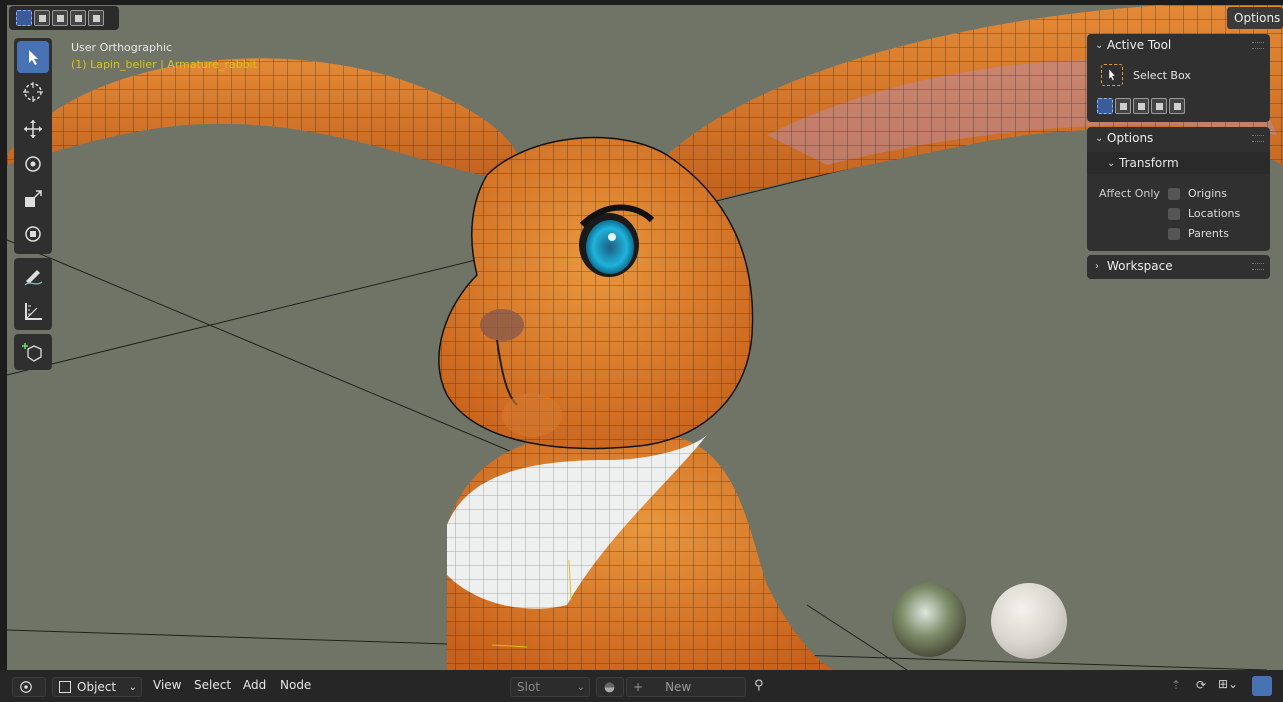  I want to click on workspace-panel: › Workspace, so click(1178, 267).